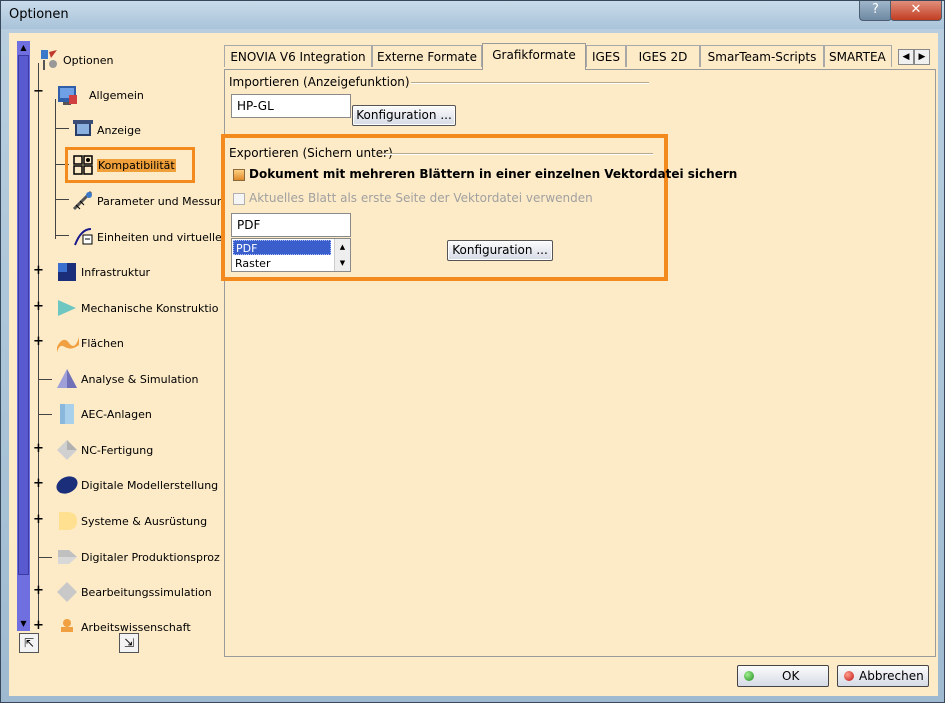 The width and height of the screenshot is (945, 703). I want to click on tree-item-allgemein: Allgemein, so click(138, 95).